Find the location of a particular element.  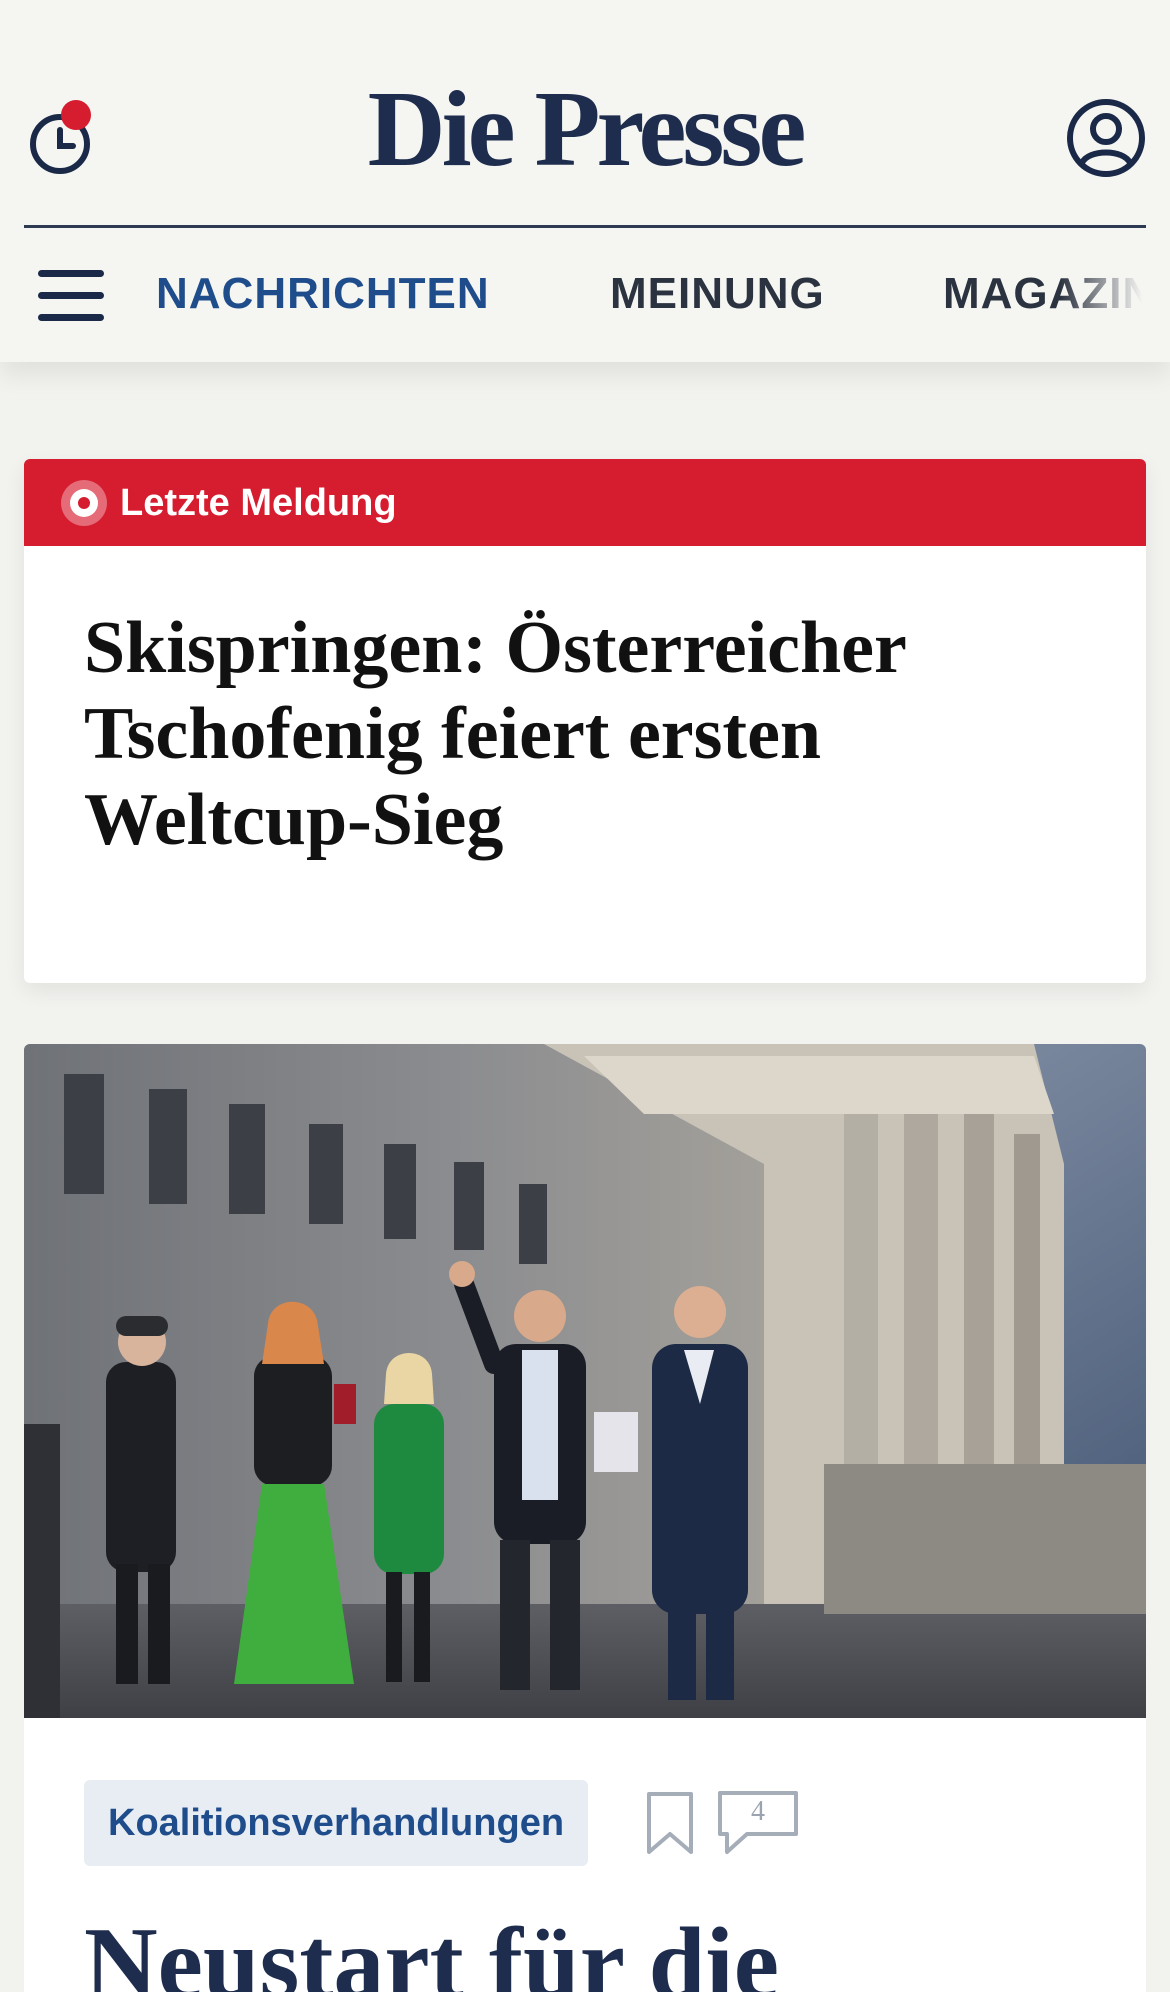

bookmark-icon is located at coordinates (670, 1823).